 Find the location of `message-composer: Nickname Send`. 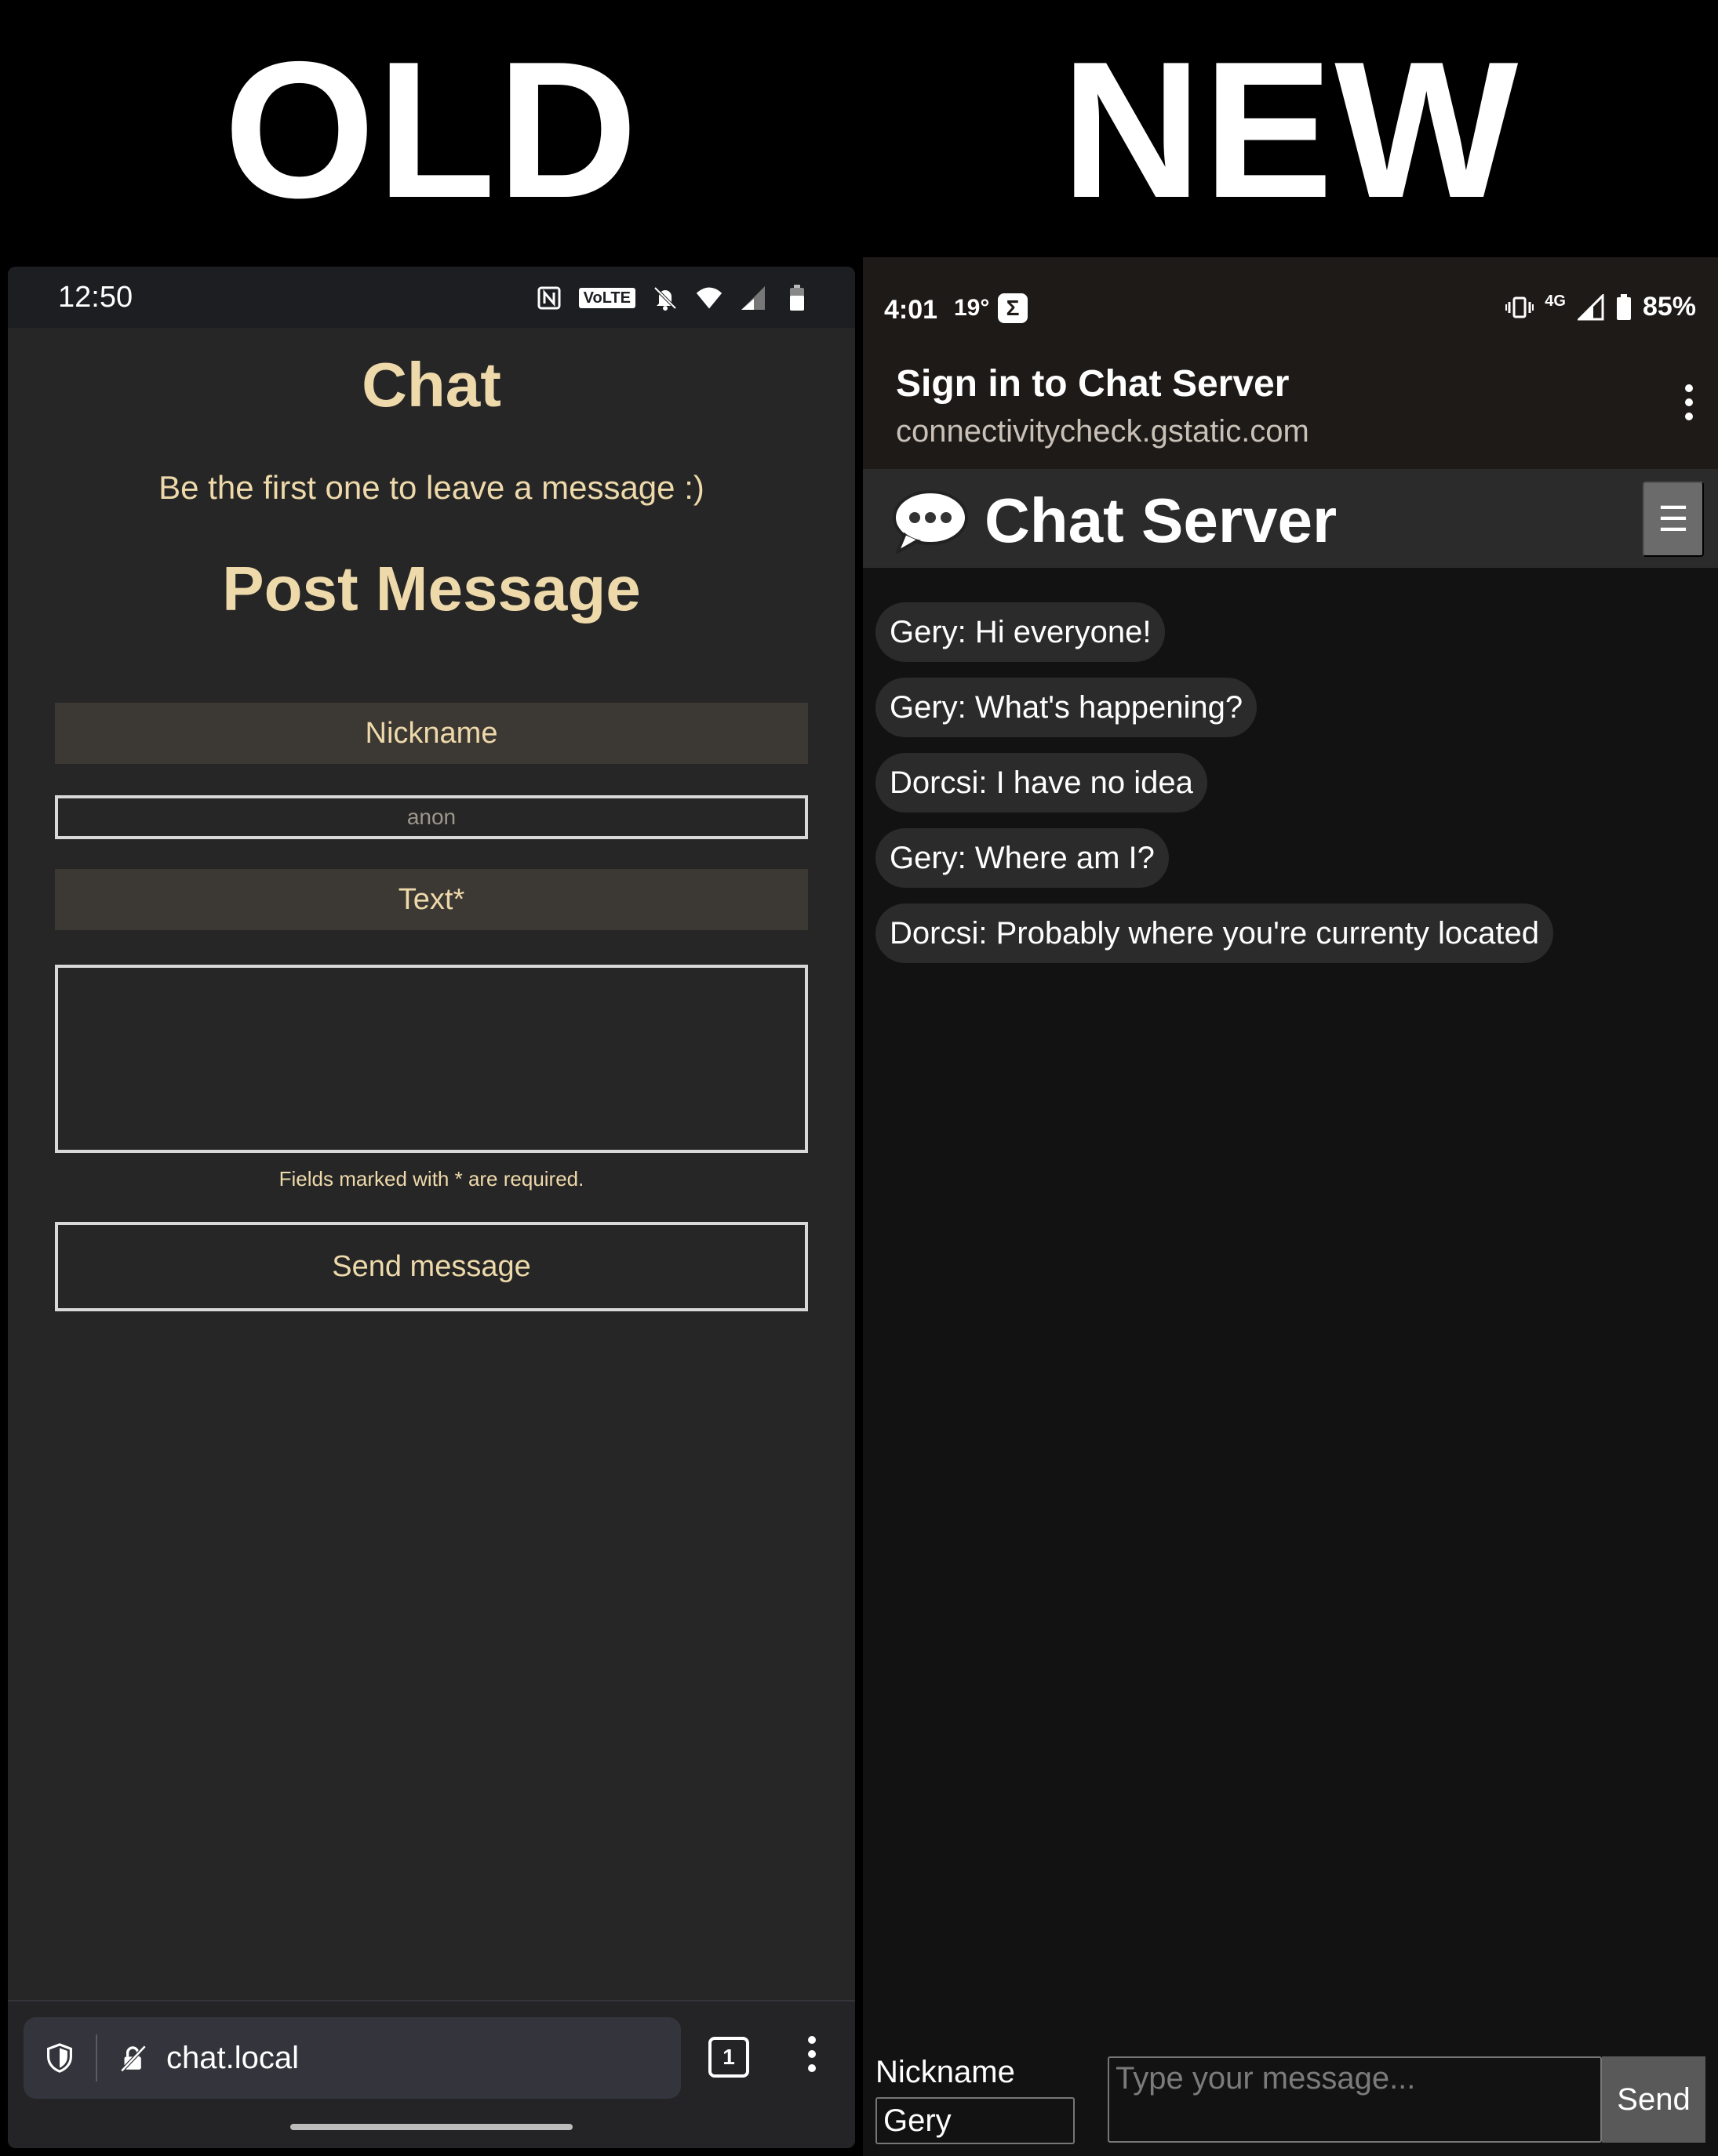

message-composer: Nickname Send is located at coordinates (1290, 2100).